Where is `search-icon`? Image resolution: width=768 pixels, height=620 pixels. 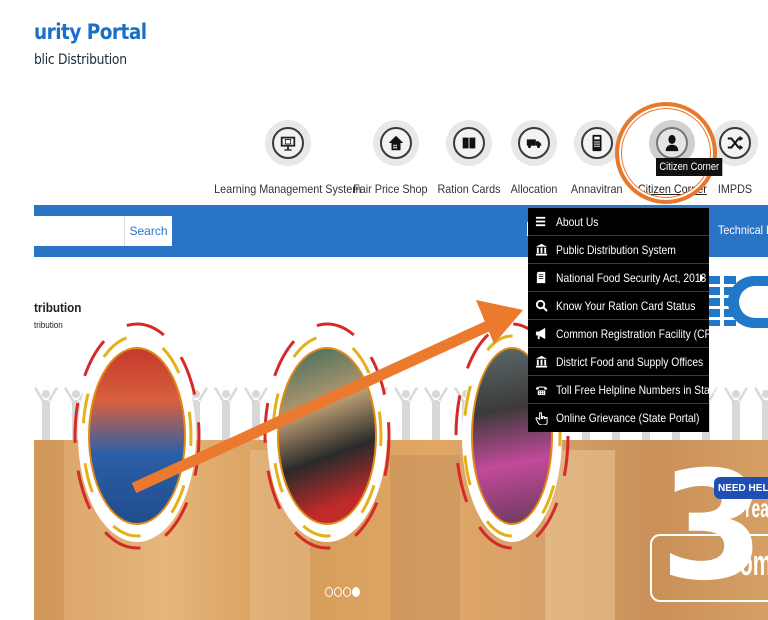 search-icon is located at coordinates (541, 306).